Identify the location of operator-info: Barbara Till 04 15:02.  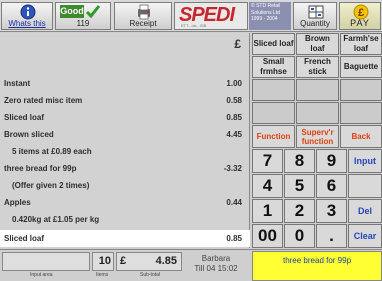
(216, 264).